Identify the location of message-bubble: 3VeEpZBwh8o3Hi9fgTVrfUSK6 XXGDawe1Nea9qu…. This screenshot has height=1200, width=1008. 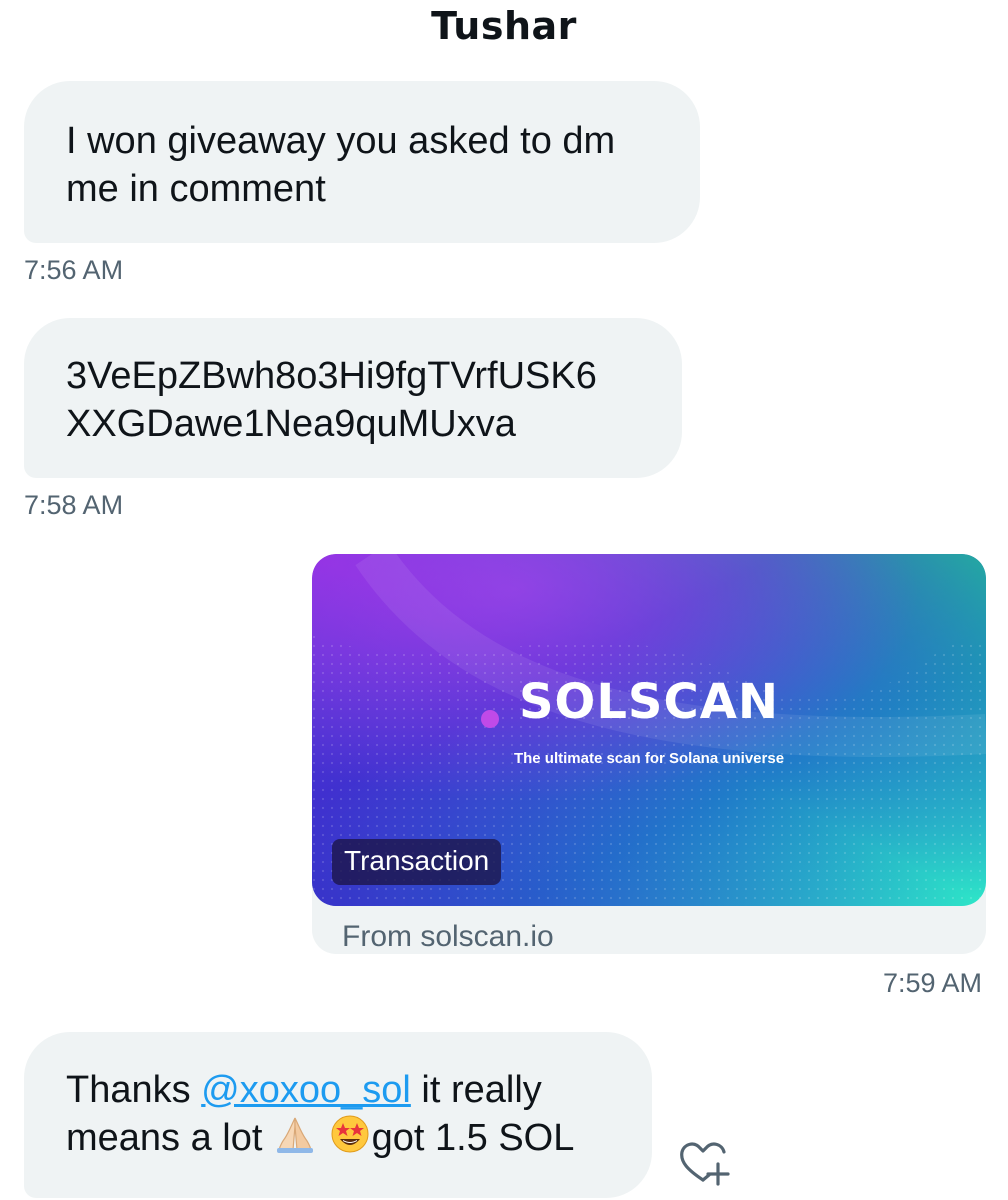
(353, 398).